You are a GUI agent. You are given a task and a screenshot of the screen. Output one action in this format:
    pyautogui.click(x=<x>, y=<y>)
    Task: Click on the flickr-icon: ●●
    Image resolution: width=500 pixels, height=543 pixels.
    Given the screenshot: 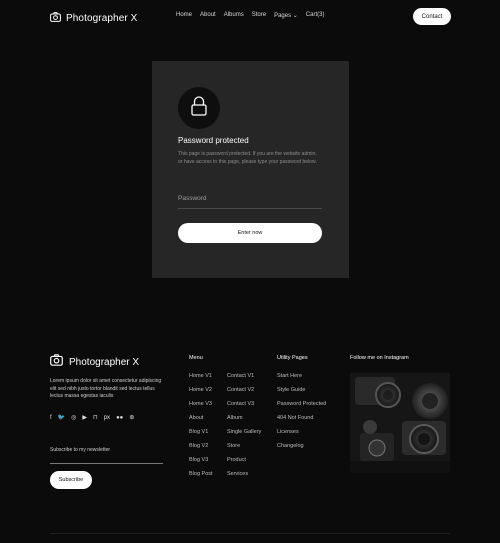 What is the action you would take?
    pyautogui.click(x=119, y=418)
    